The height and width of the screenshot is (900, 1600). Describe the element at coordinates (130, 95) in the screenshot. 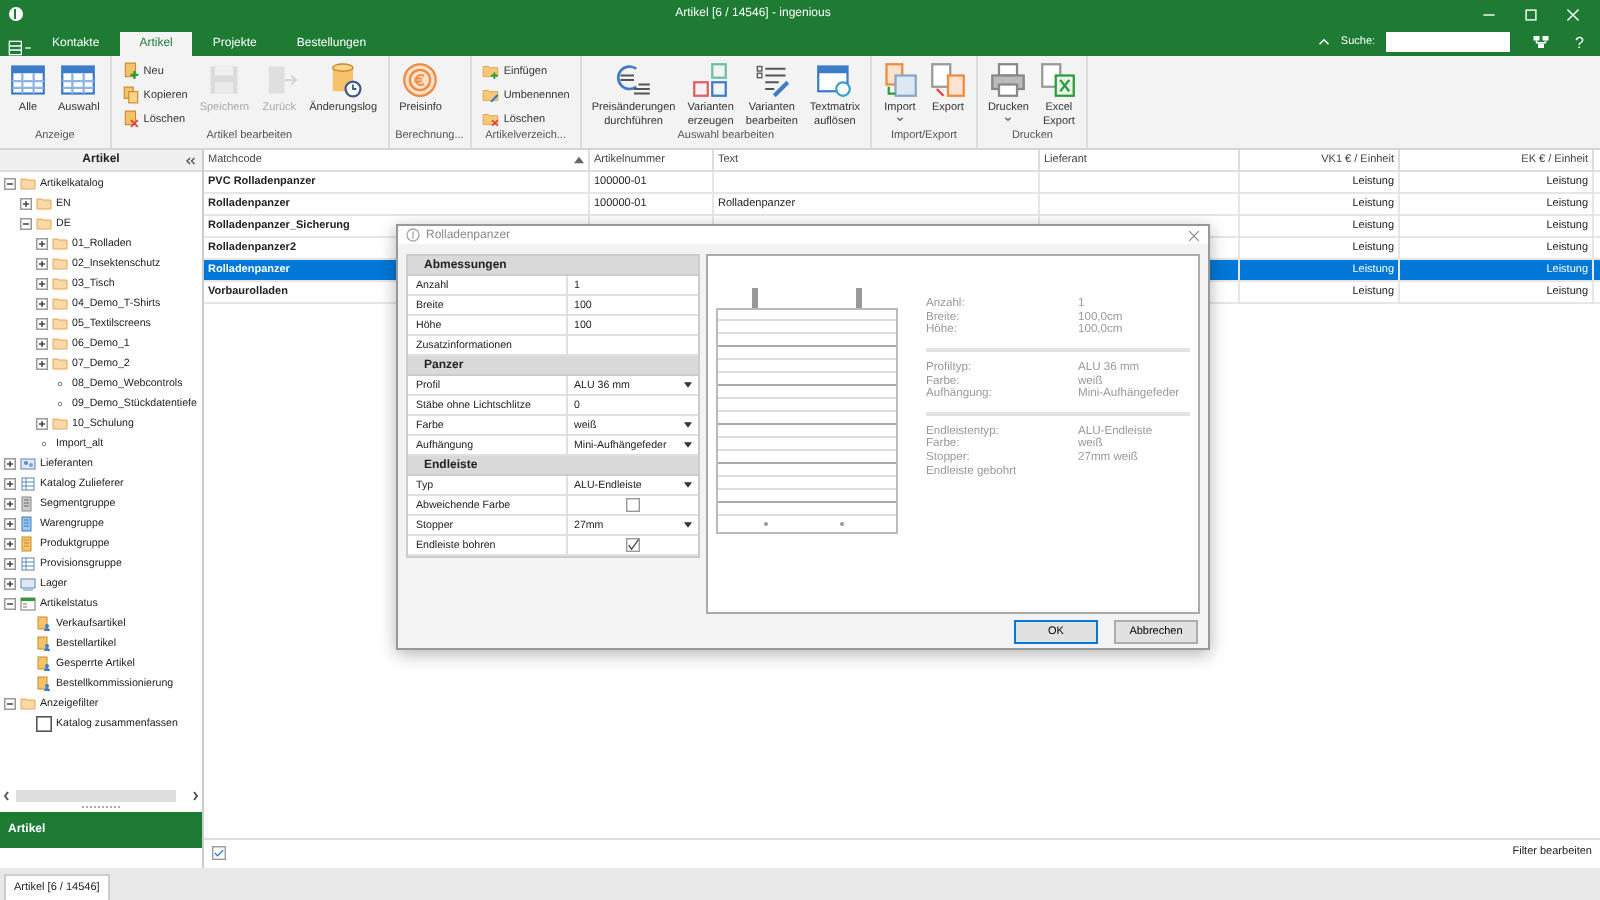

I see `documents-icon` at that location.